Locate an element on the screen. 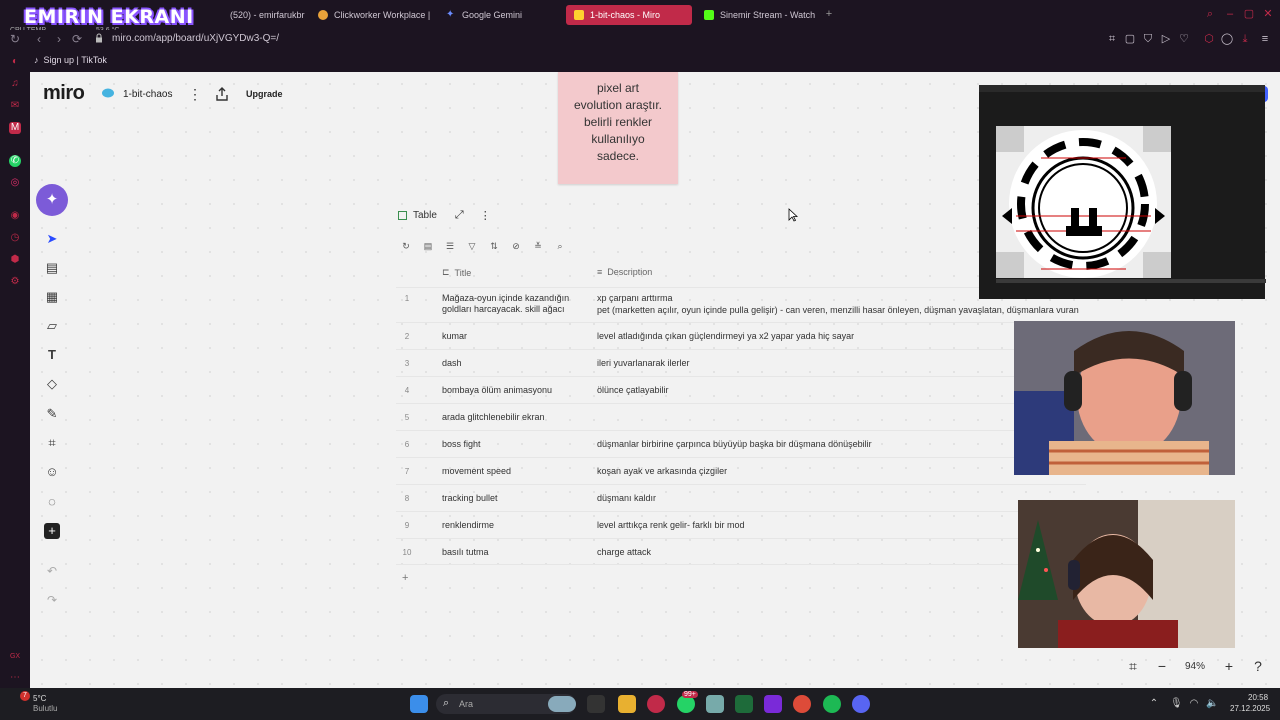  table-tool-icon: ▦ is located at coordinates (52, 297).